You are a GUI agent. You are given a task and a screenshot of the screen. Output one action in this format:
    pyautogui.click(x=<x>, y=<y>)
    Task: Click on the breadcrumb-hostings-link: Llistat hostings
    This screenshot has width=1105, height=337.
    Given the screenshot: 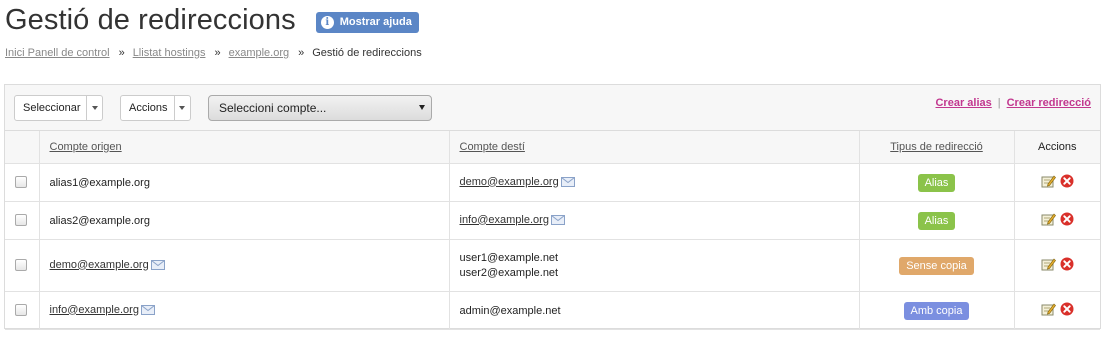 What is the action you would take?
    pyautogui.click(x=169, y=53)
    